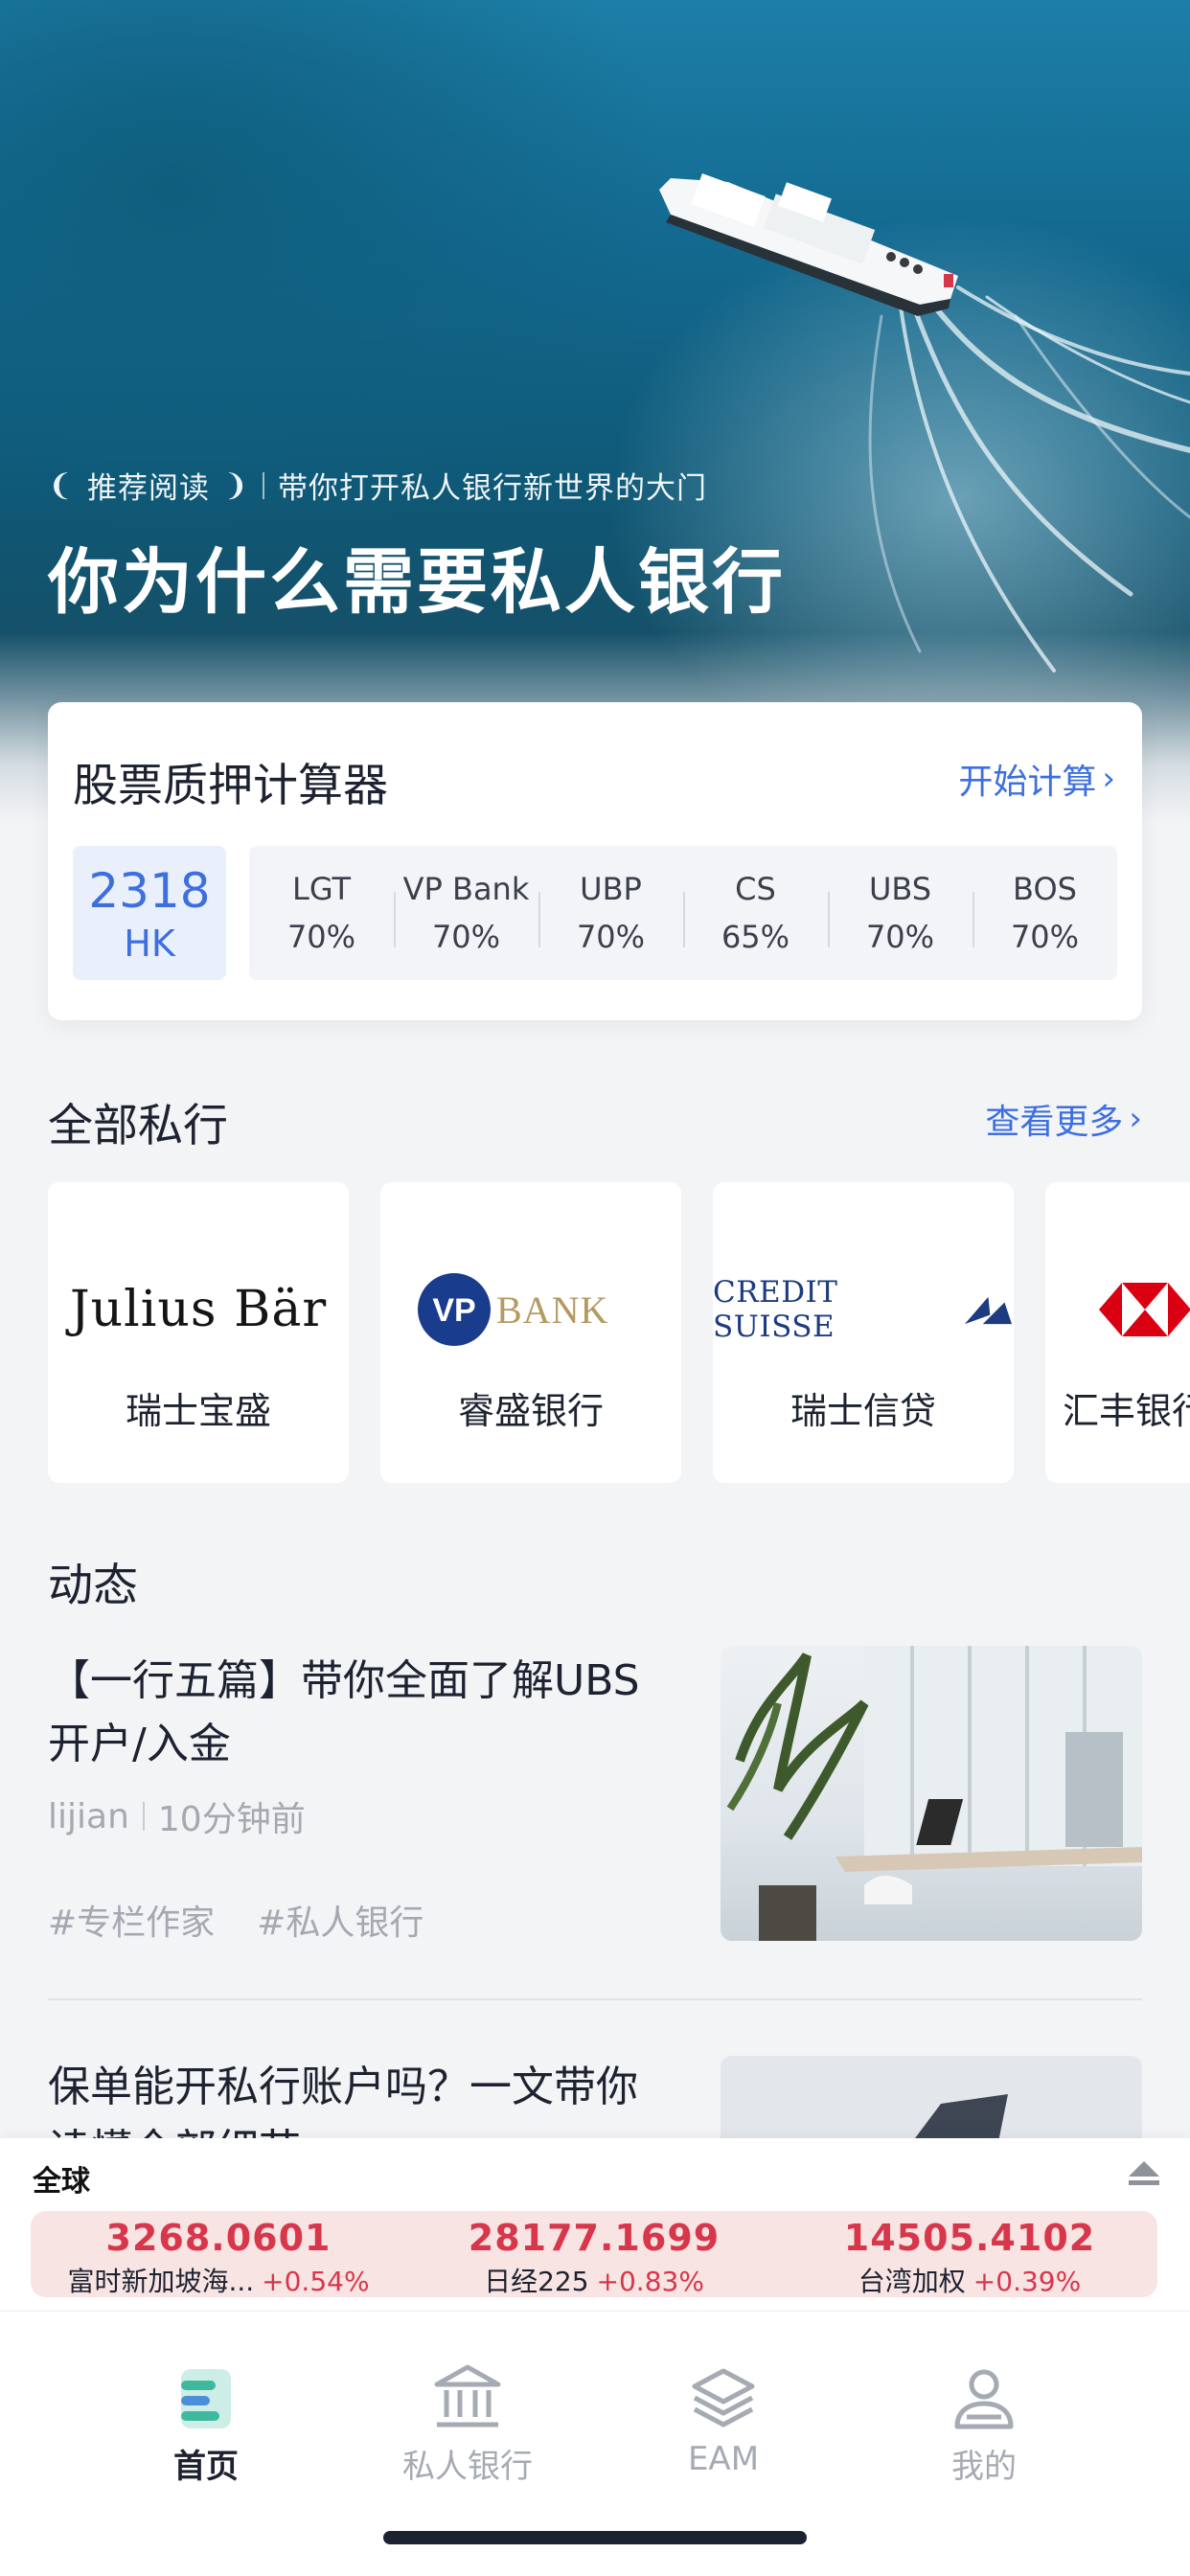  Describe the element at coordinates (198, 1411) in the screenshot. I see `bank-name: 瑞士宝盛` at that location.